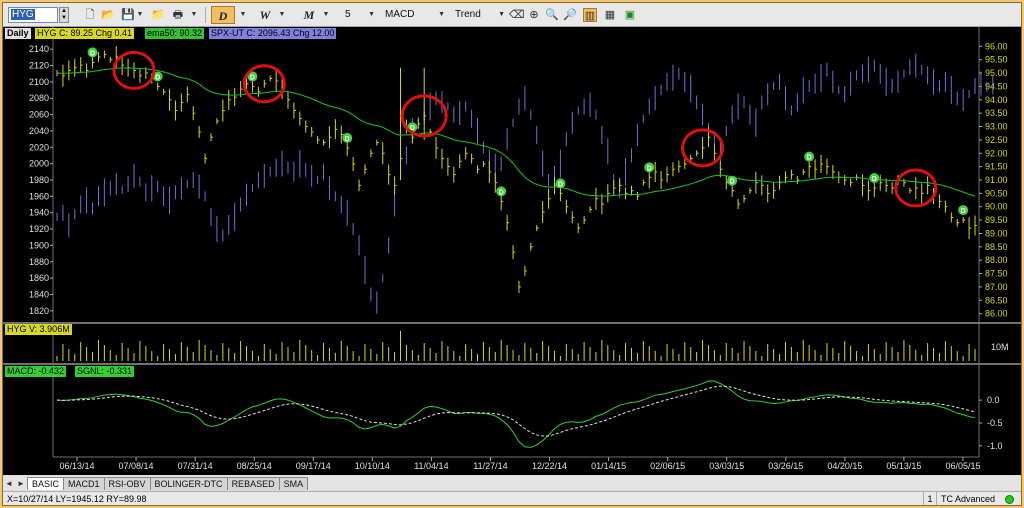 This screenshot has width=1024, height=508. I want to click on app-name: TC Advanced, so click(968, 499).